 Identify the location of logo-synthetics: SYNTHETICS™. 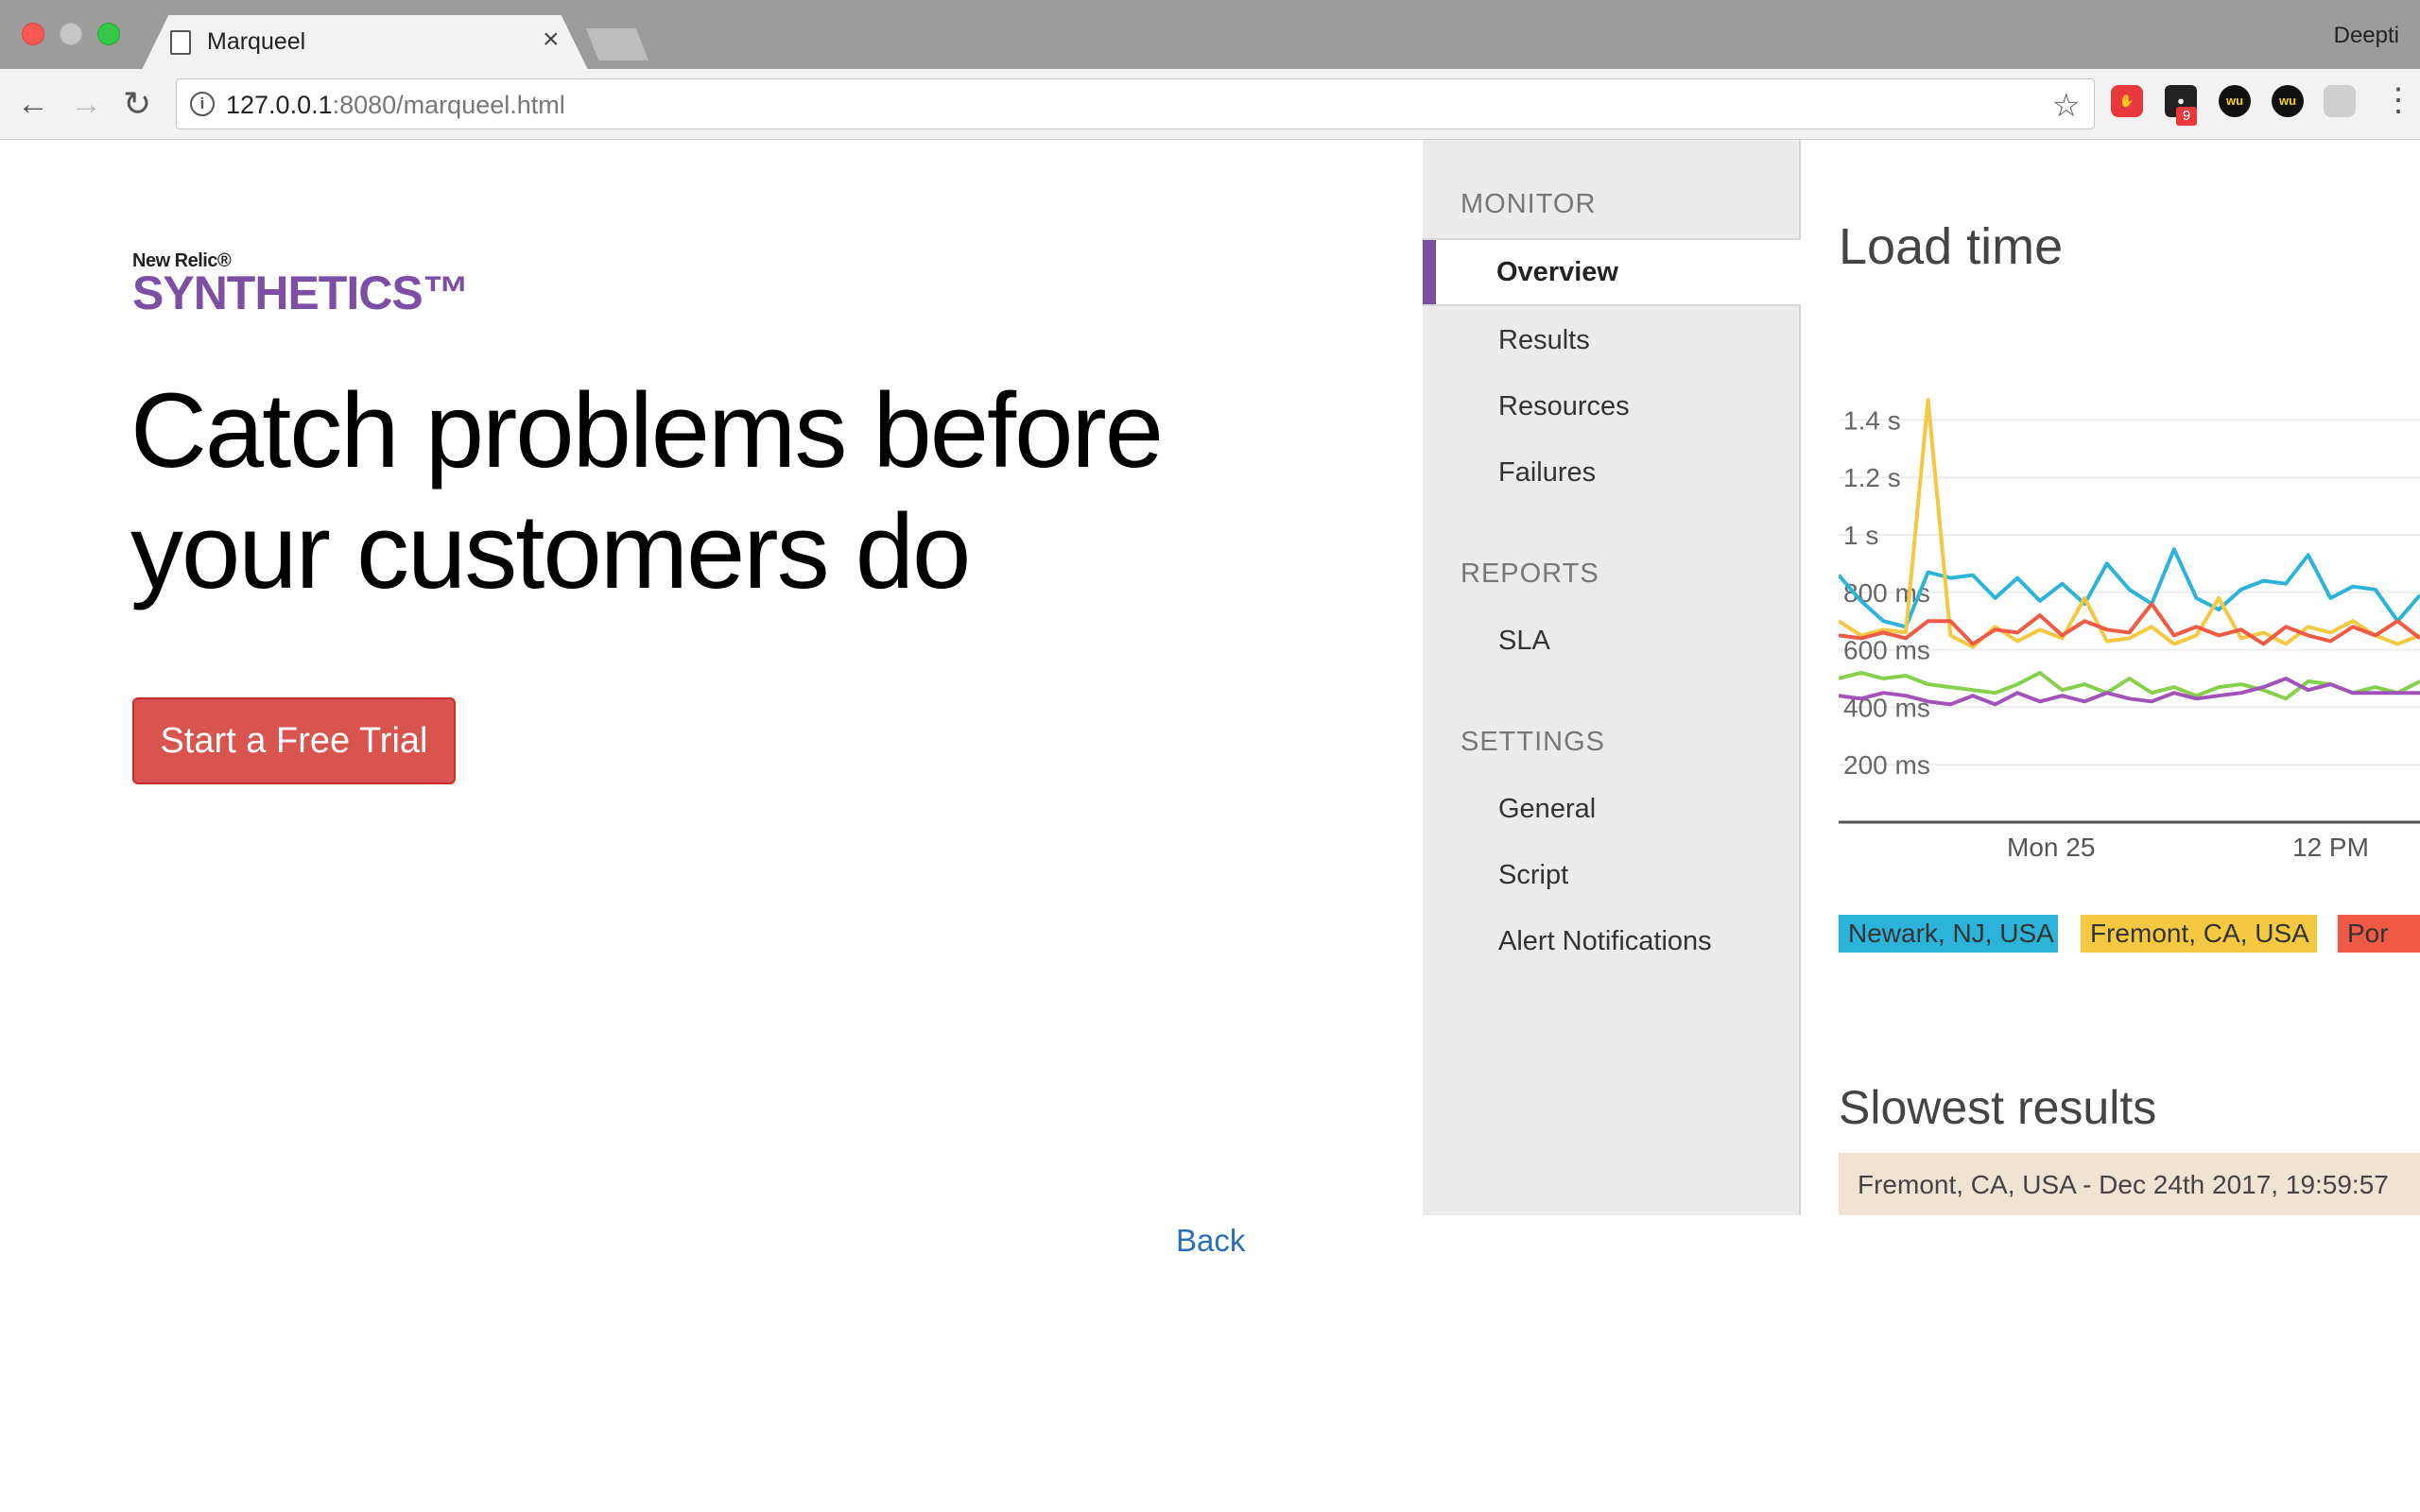
(301, 292).